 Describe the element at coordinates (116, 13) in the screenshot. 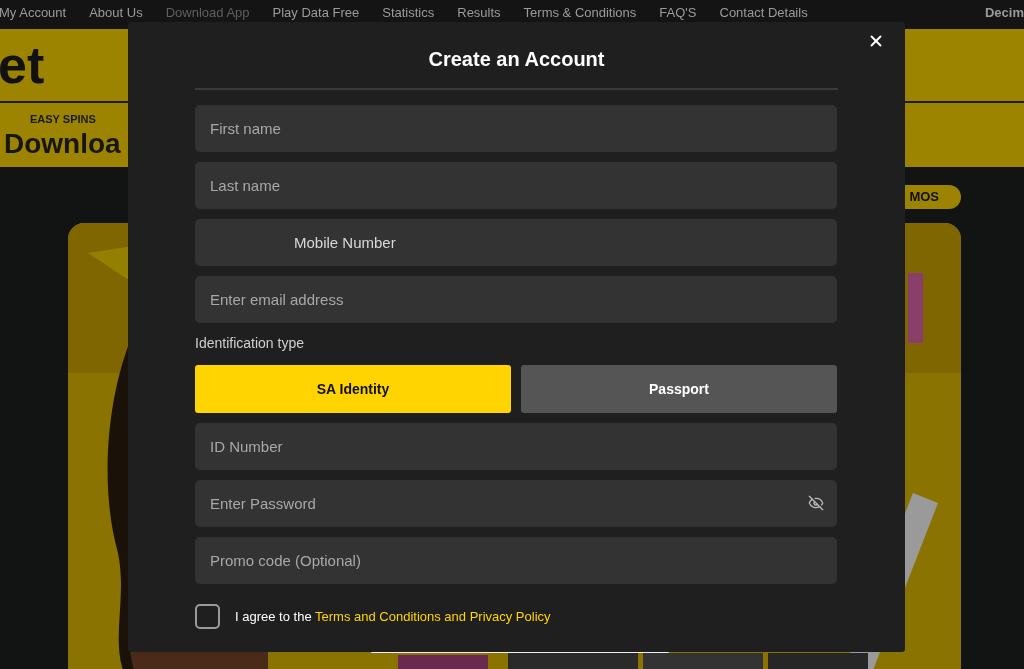

I see `nav-link: About Us` at that location.